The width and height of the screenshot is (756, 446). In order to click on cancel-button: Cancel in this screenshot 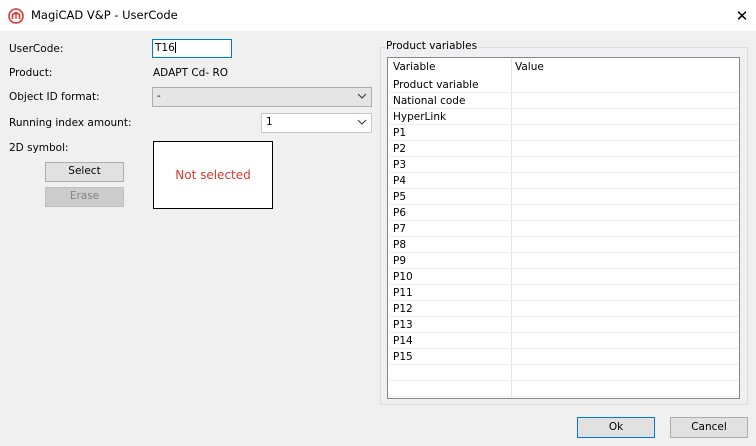, I will do `click(709, 427)`.